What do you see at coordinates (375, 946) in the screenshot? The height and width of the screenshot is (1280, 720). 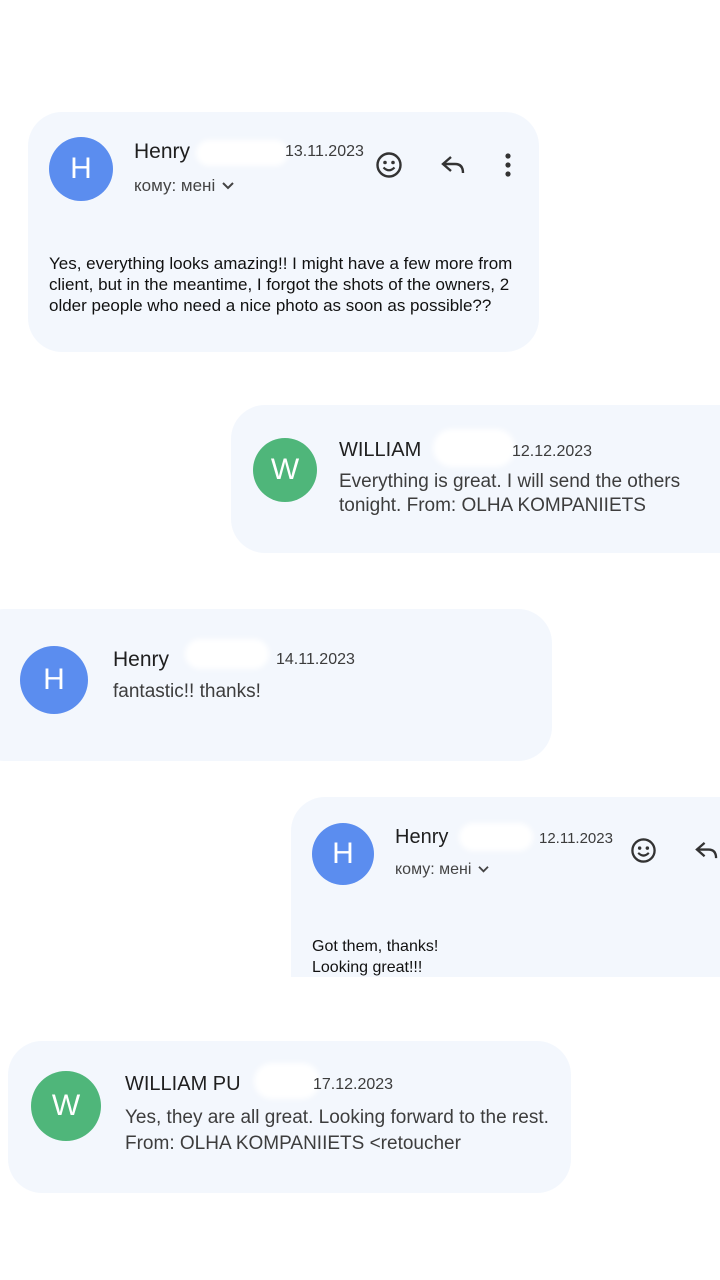 I see `email-body-line-1: Got them, thanks!` at bounding box center [375, 946].